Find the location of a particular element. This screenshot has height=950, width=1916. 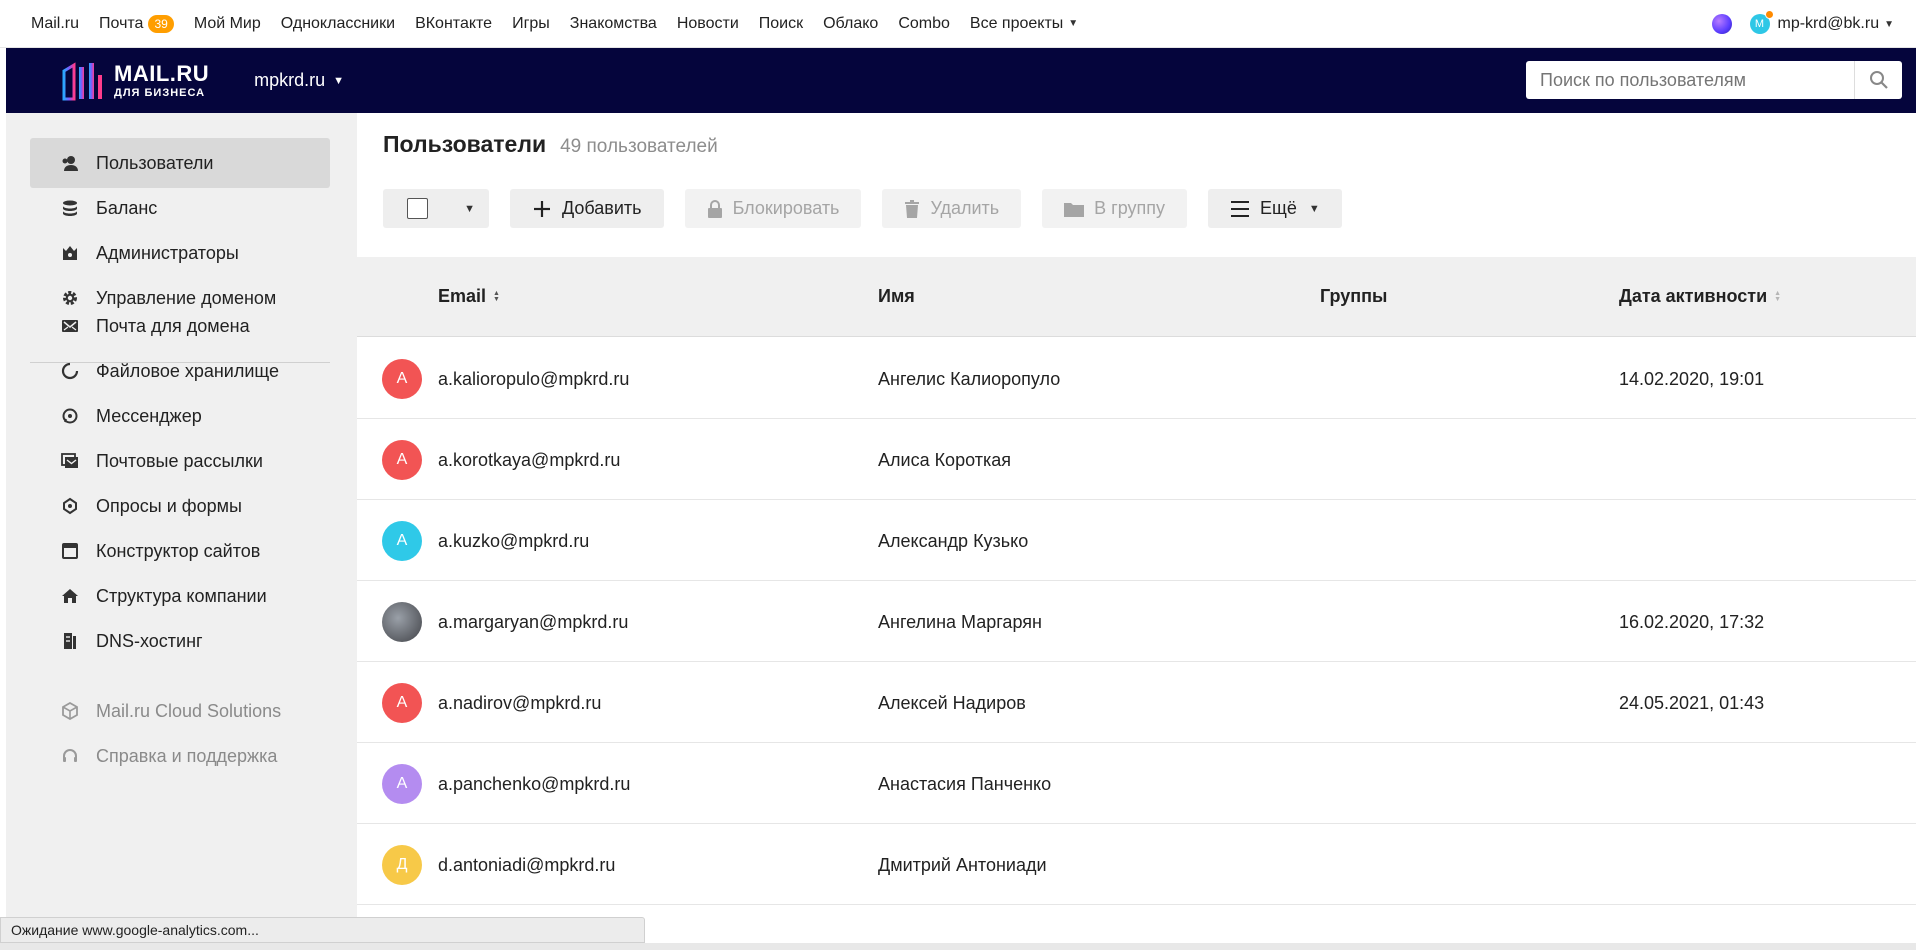

user-email: mp-krd@bk.ru is located at coordinates (1829, 24).